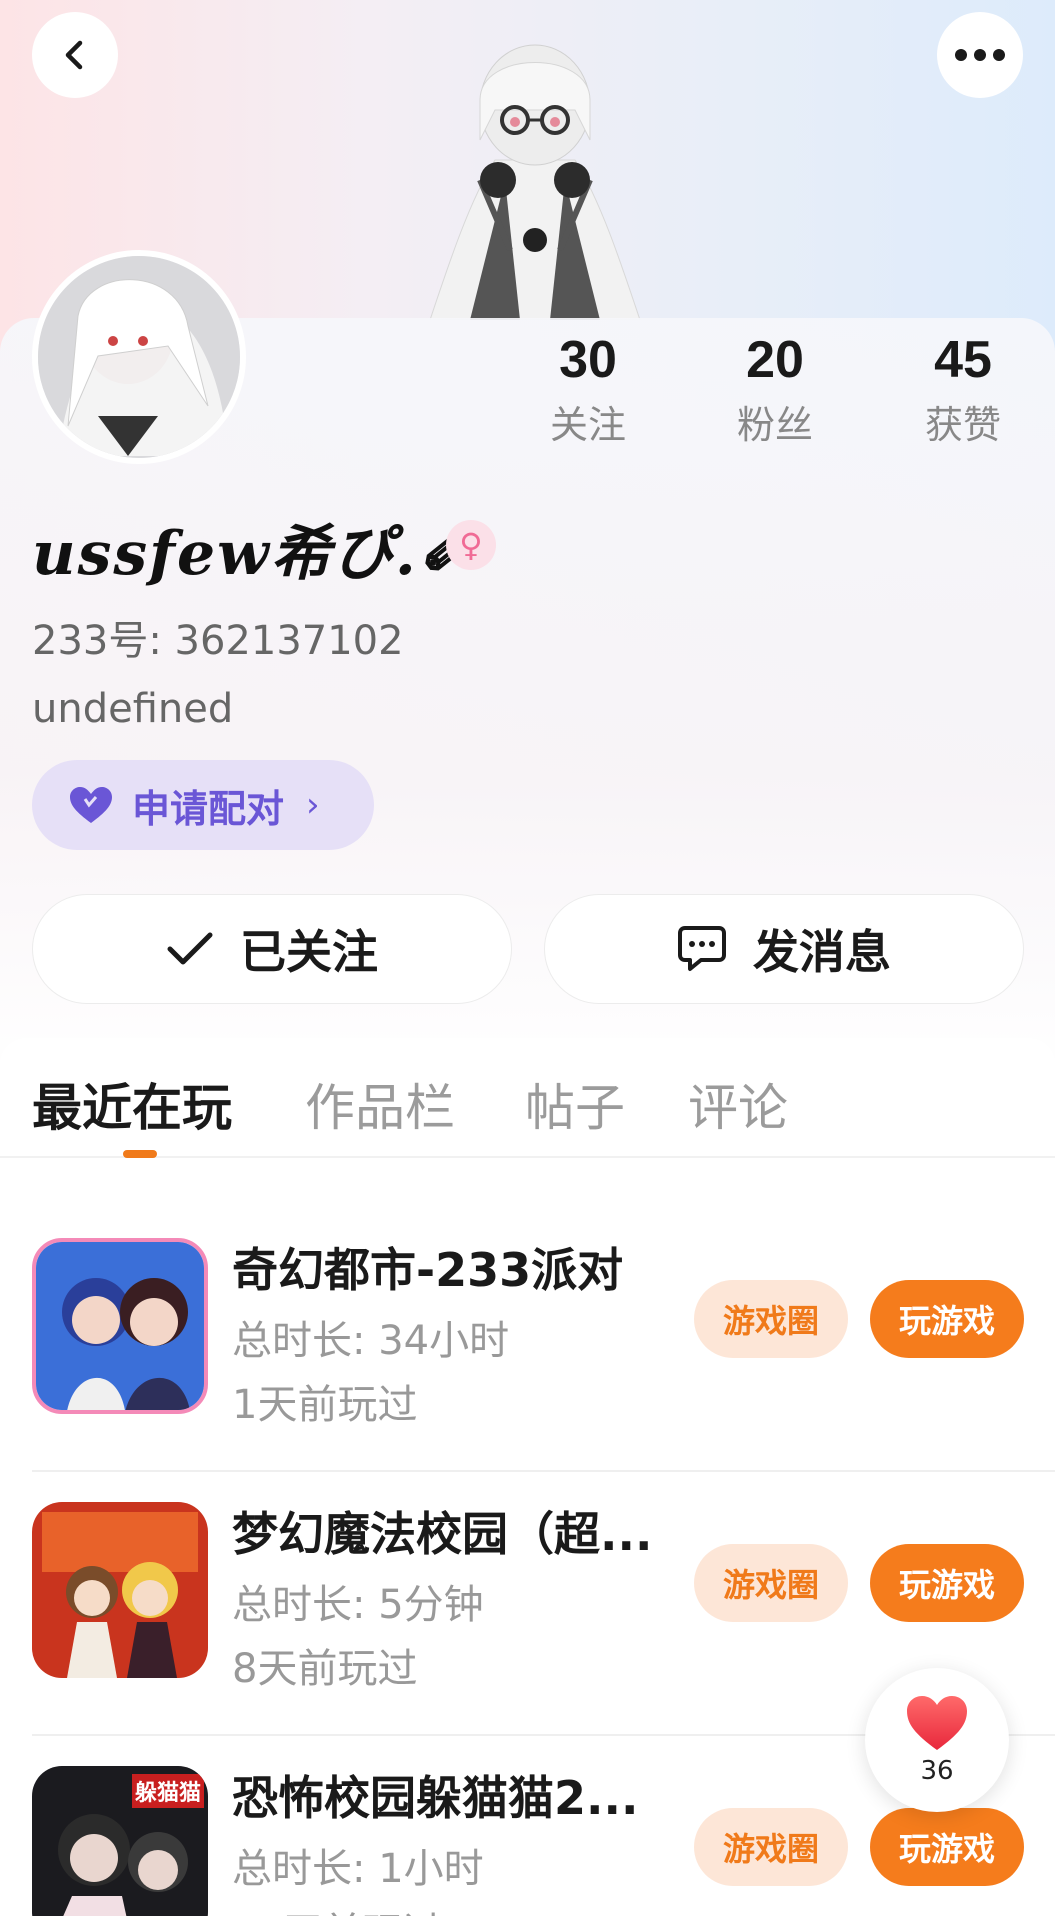  What do you see at coordinates (428, 1270) in the screenshot?
I see `game-title: 奇幻都市-233派对` at bounding box center [428, 1270].